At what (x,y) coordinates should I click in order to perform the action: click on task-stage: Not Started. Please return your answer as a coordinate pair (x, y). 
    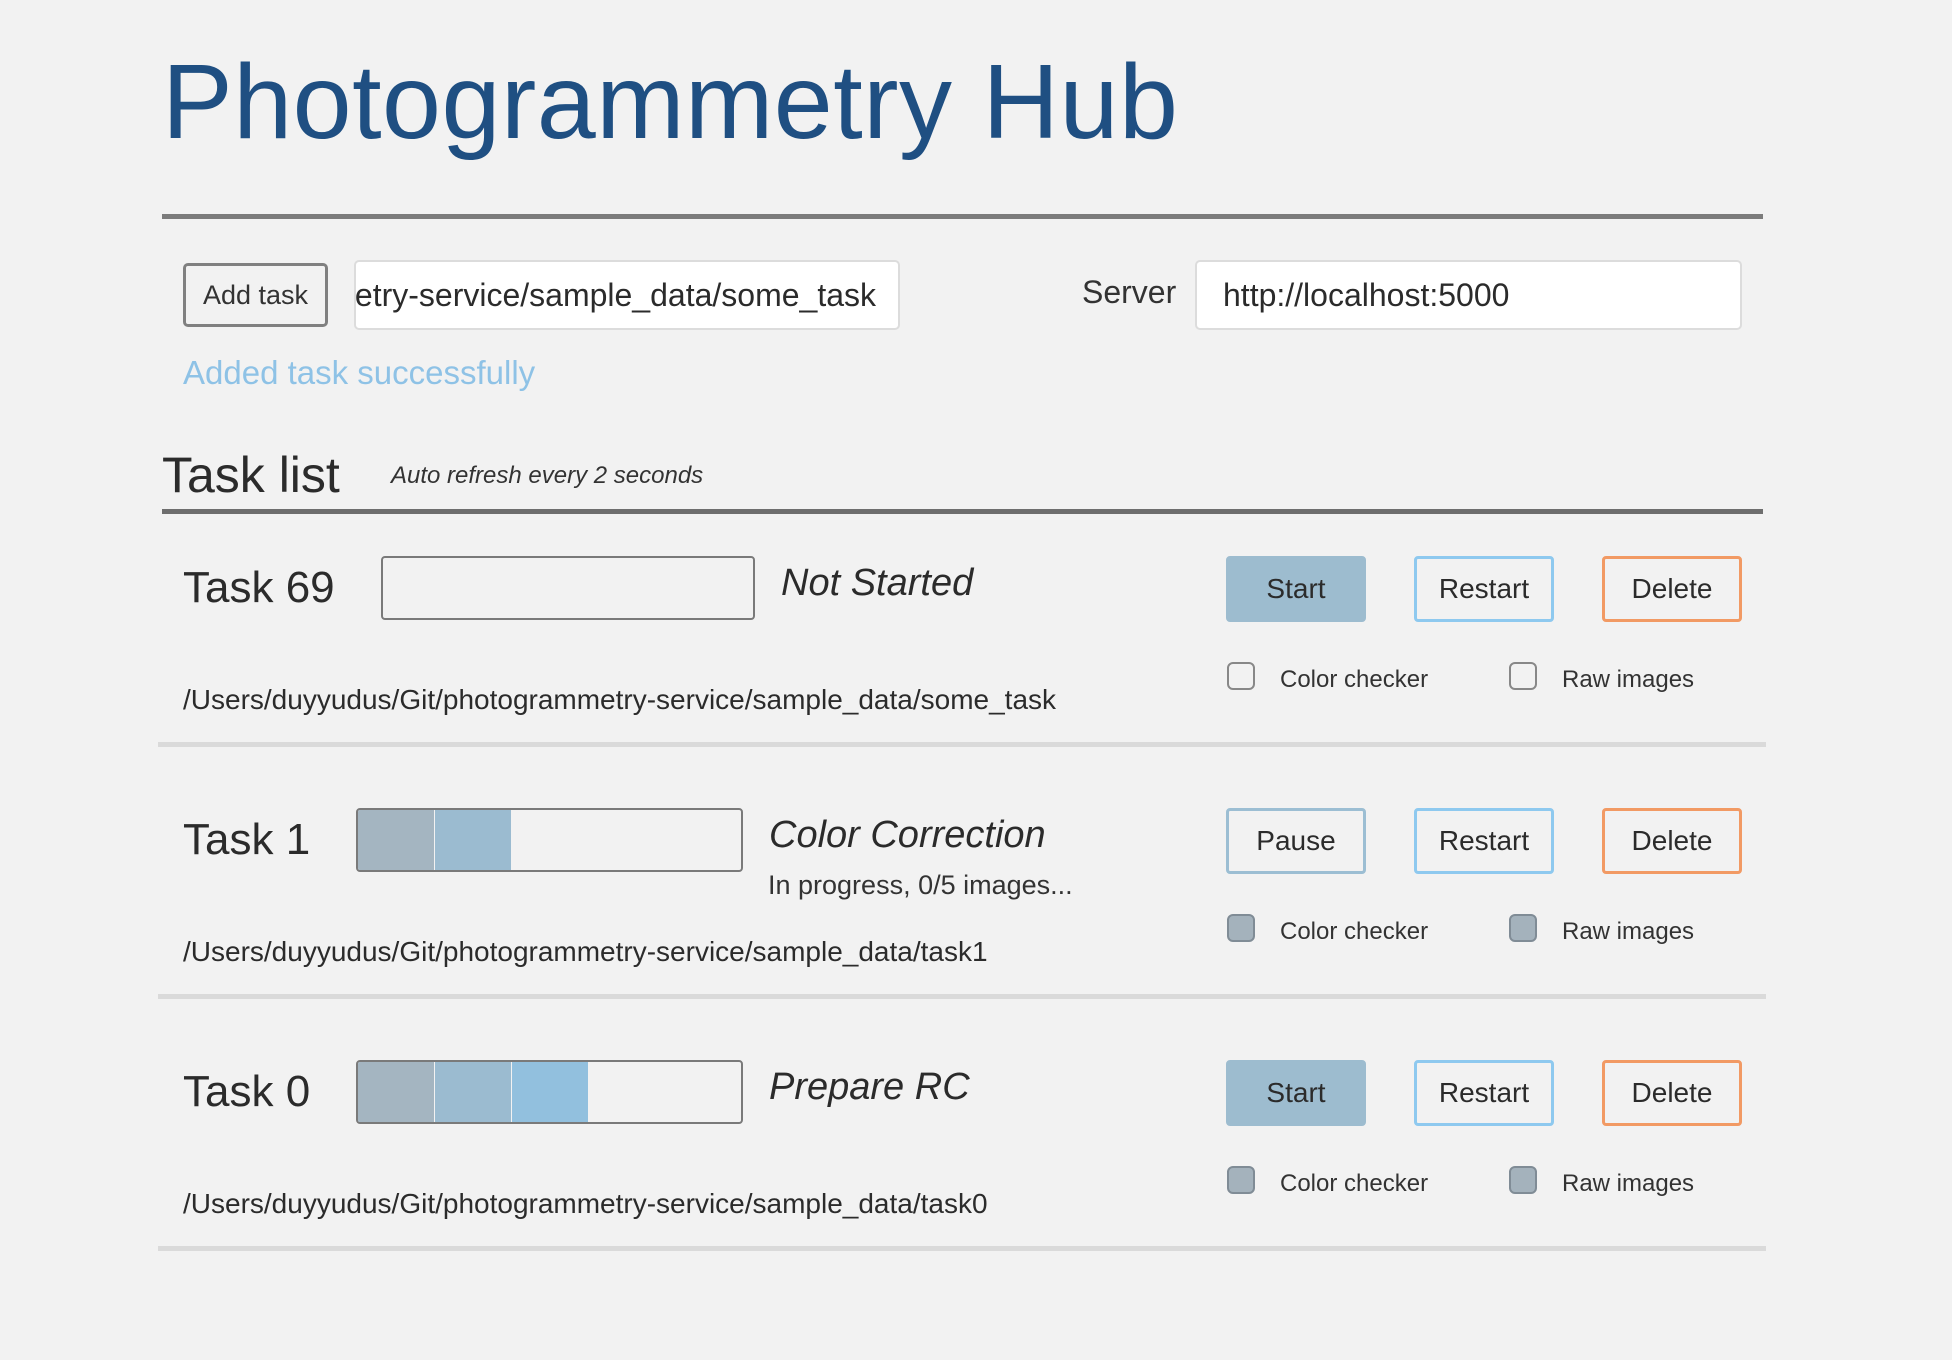
    Looking at the image, I should click on (877, 583).